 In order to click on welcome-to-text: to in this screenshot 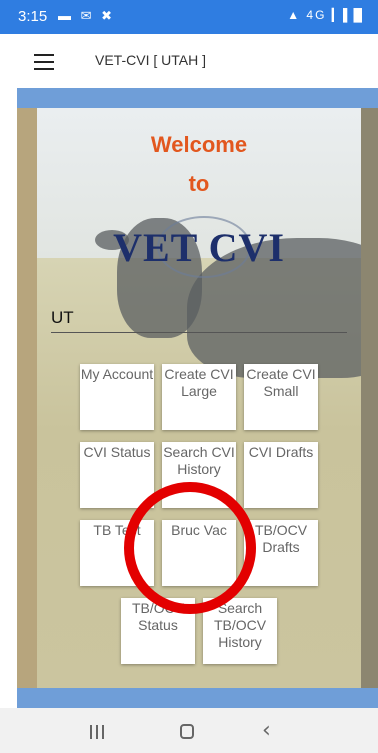, I will do `click(199, 183)`.